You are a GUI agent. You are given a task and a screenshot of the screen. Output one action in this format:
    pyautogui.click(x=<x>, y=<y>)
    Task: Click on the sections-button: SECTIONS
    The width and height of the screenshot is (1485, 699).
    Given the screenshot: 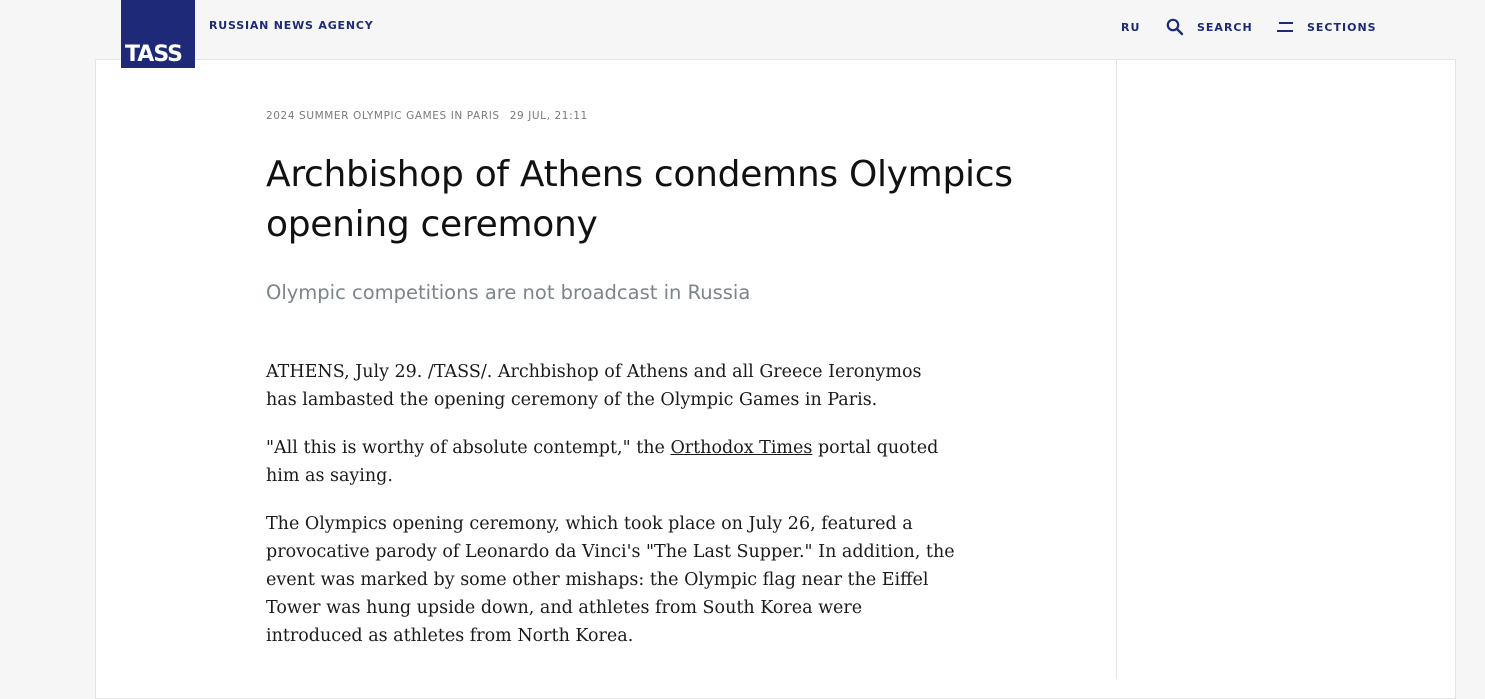 What is the action you would take?
    pyautogui.click(x=1326, y=27)
    